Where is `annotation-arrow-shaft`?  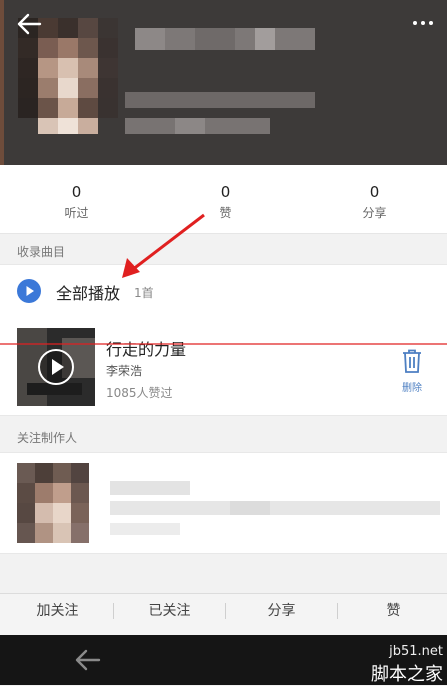
annotation-arrow-shaft is located at coordinates (168, 242).